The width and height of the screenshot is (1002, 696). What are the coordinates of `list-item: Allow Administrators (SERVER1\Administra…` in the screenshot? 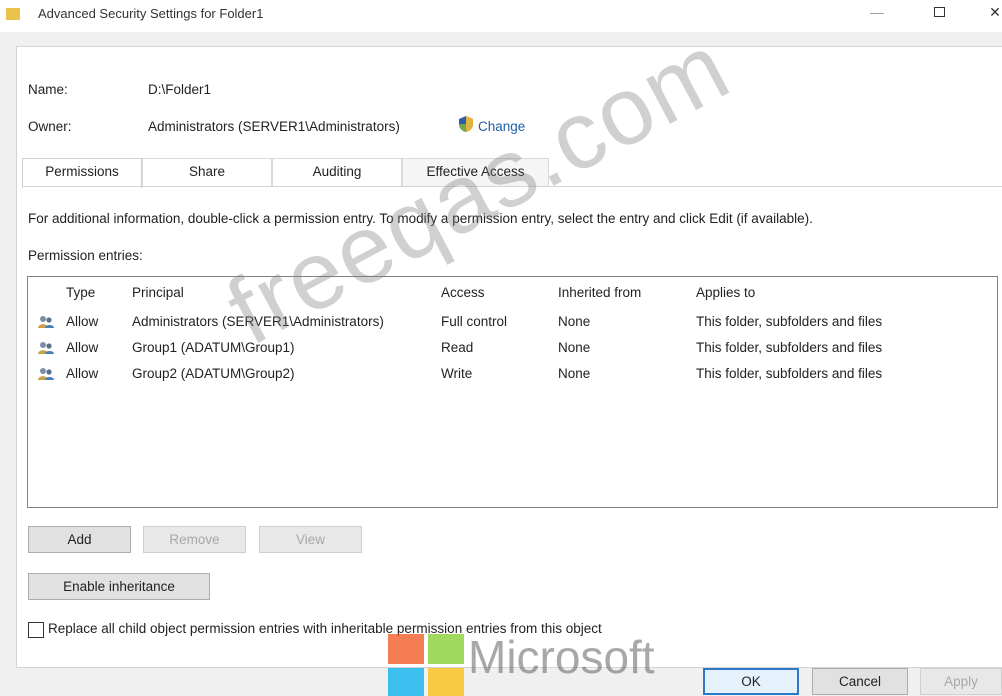 It's located at (512, 323).